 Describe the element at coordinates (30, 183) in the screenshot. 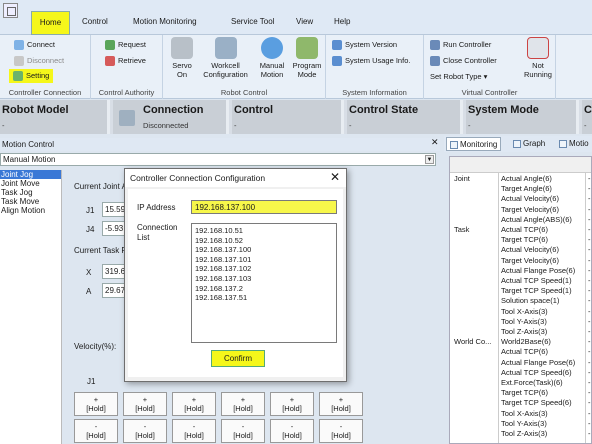

I see `list-item-joint-move: Joint Move` at that location.